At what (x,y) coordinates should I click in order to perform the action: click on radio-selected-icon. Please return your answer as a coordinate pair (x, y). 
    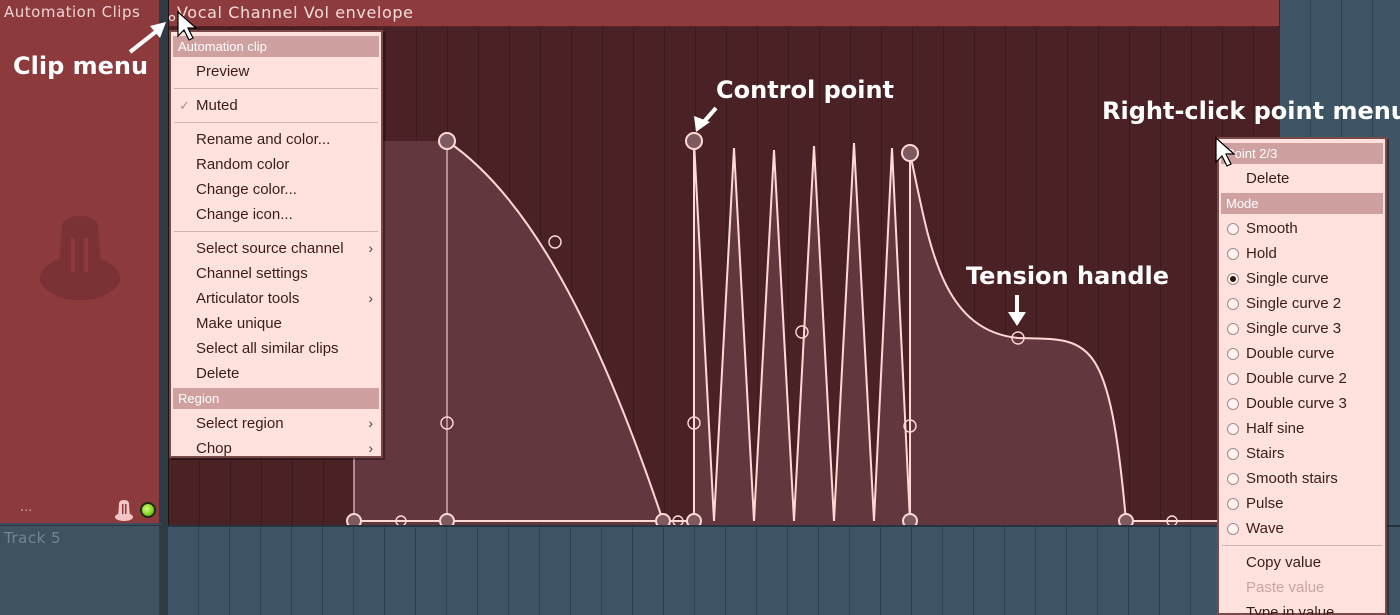
    Looking at the image, I should click on (1233, 279).